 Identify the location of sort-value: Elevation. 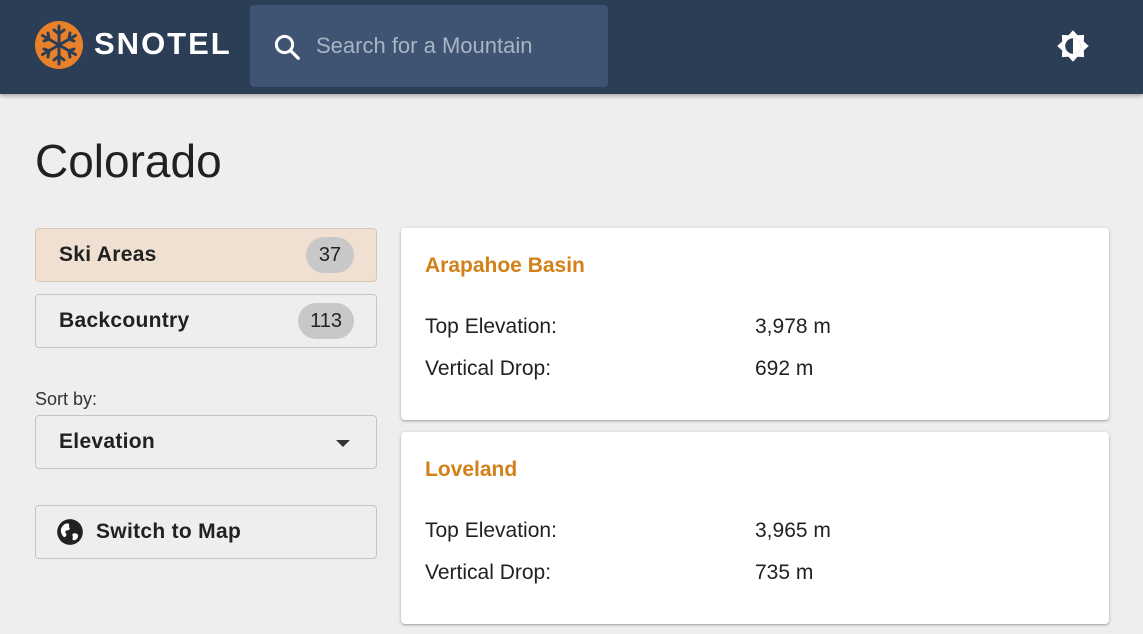
(107, 441).